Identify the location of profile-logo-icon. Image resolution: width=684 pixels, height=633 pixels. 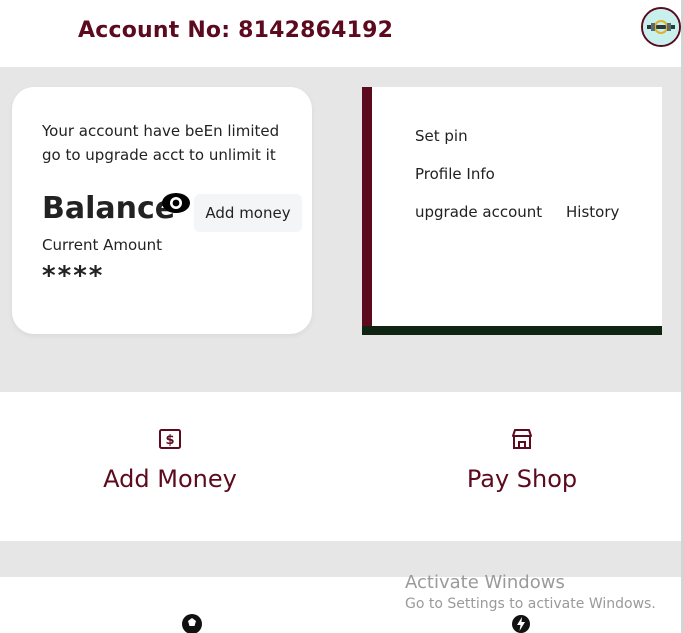
(661, 27).